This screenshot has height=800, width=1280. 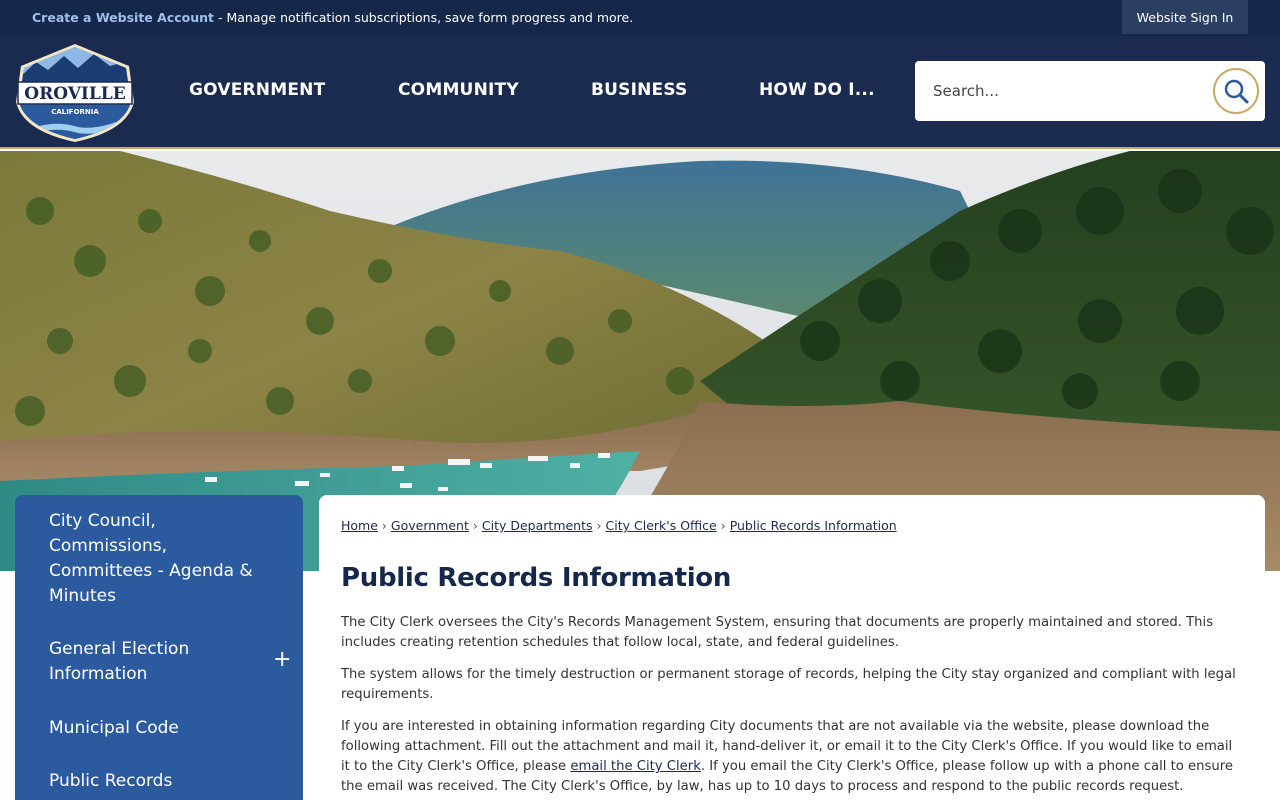 What do you see at coordinates (635, 766) in the screenshot?
I see `email-city-clerk-link: email the City Clerk` at bounding box center [635, 766].